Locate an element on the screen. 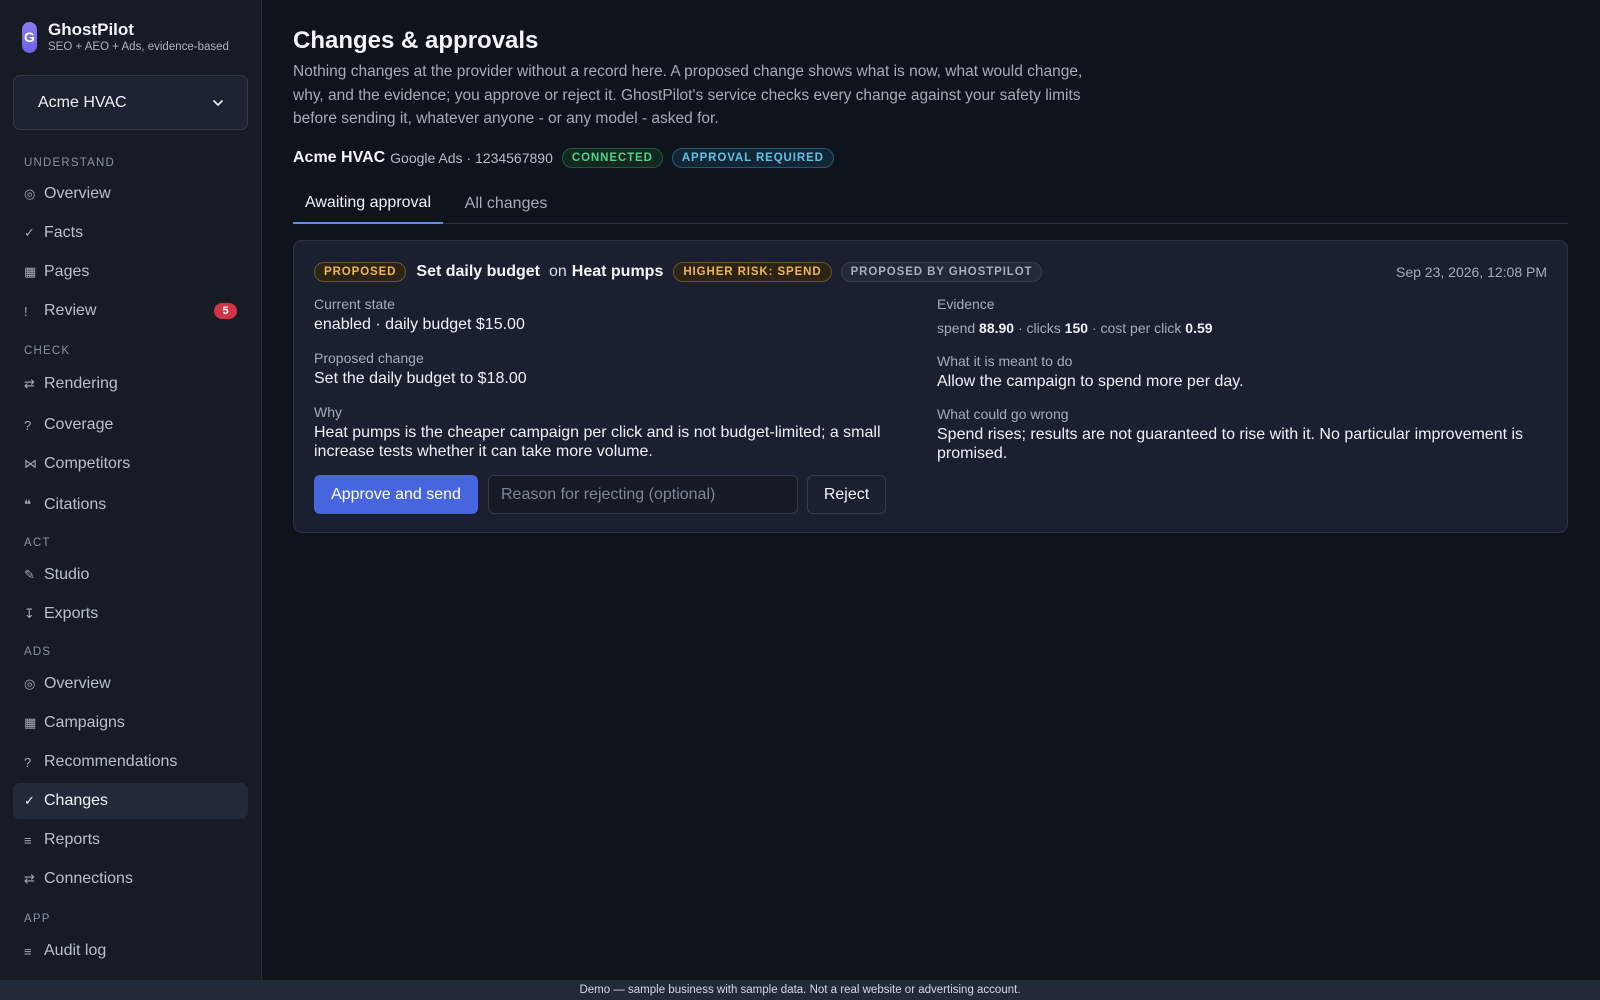 This screenshot has height=1000, width=1600. sidebar-item-label: Recommendations is located at coordinates (111, 761).